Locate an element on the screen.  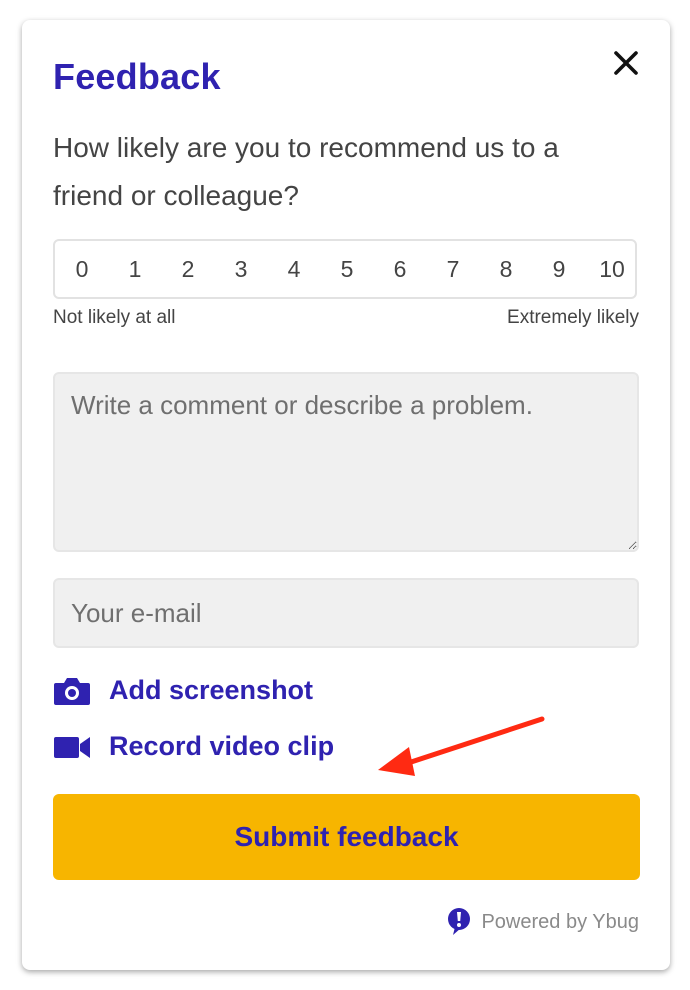
nps-option-9: 9 is located at coordinates (559, 269).